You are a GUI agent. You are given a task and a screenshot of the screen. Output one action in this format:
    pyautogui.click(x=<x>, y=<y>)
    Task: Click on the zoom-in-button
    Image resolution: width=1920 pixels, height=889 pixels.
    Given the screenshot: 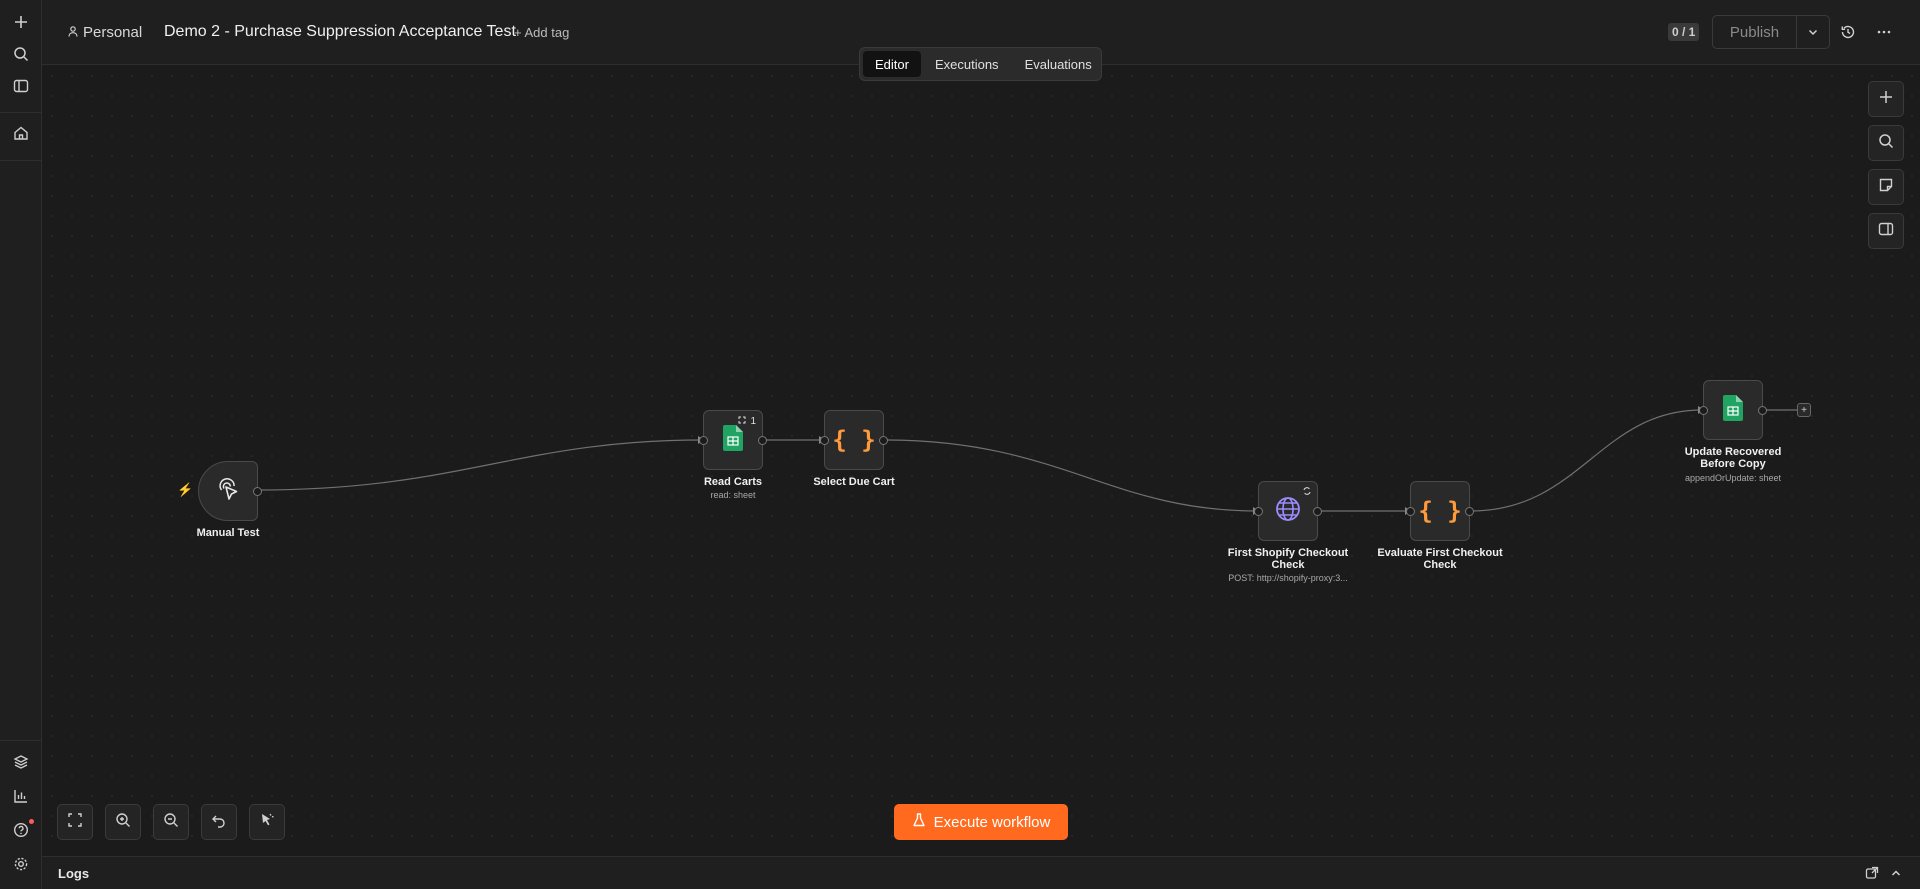 What is the action you would take?
    pyautogui.click(x=123, y=822)
    